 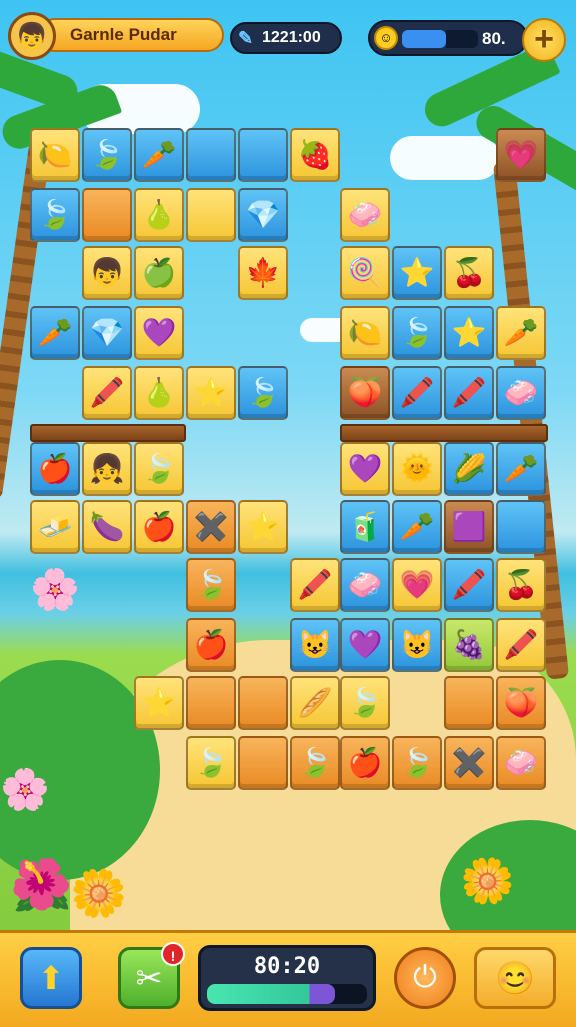 I want to click on energy-bar-fill, so click(x=424, y=39).